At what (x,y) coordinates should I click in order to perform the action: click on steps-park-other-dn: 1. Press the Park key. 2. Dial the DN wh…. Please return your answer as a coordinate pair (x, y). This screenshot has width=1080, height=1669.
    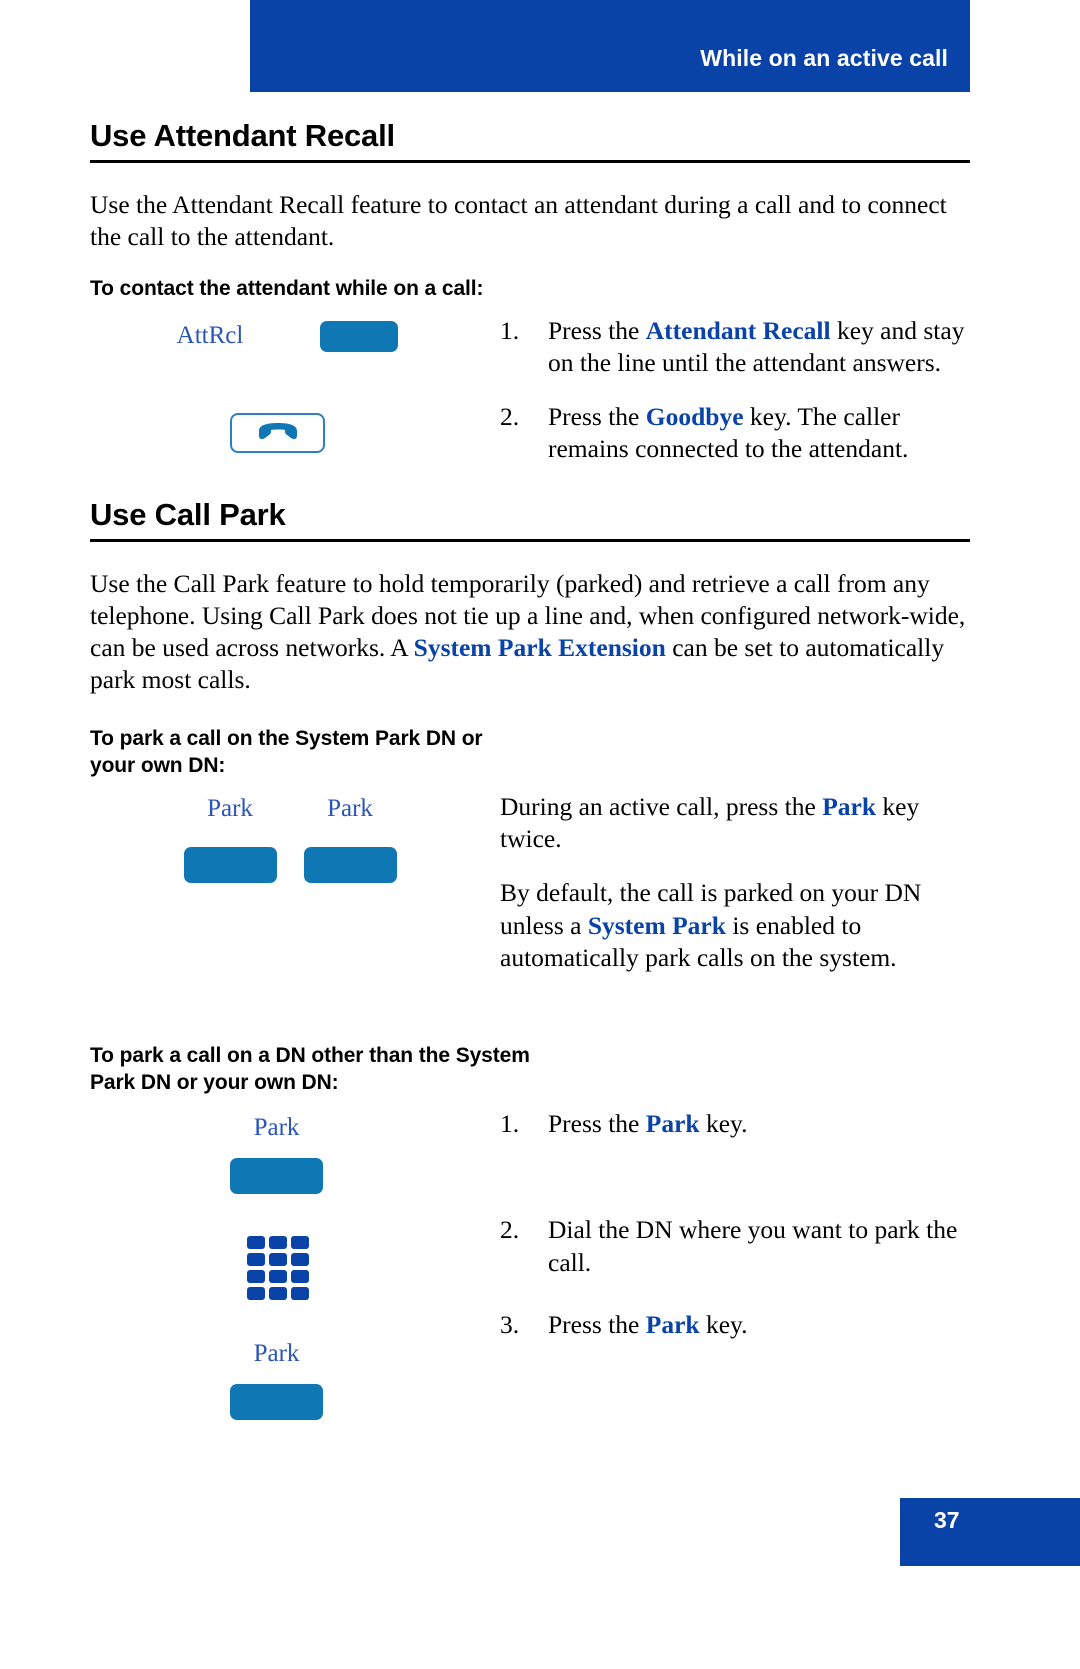
    Looking at the image, I should click on (735, 1234).